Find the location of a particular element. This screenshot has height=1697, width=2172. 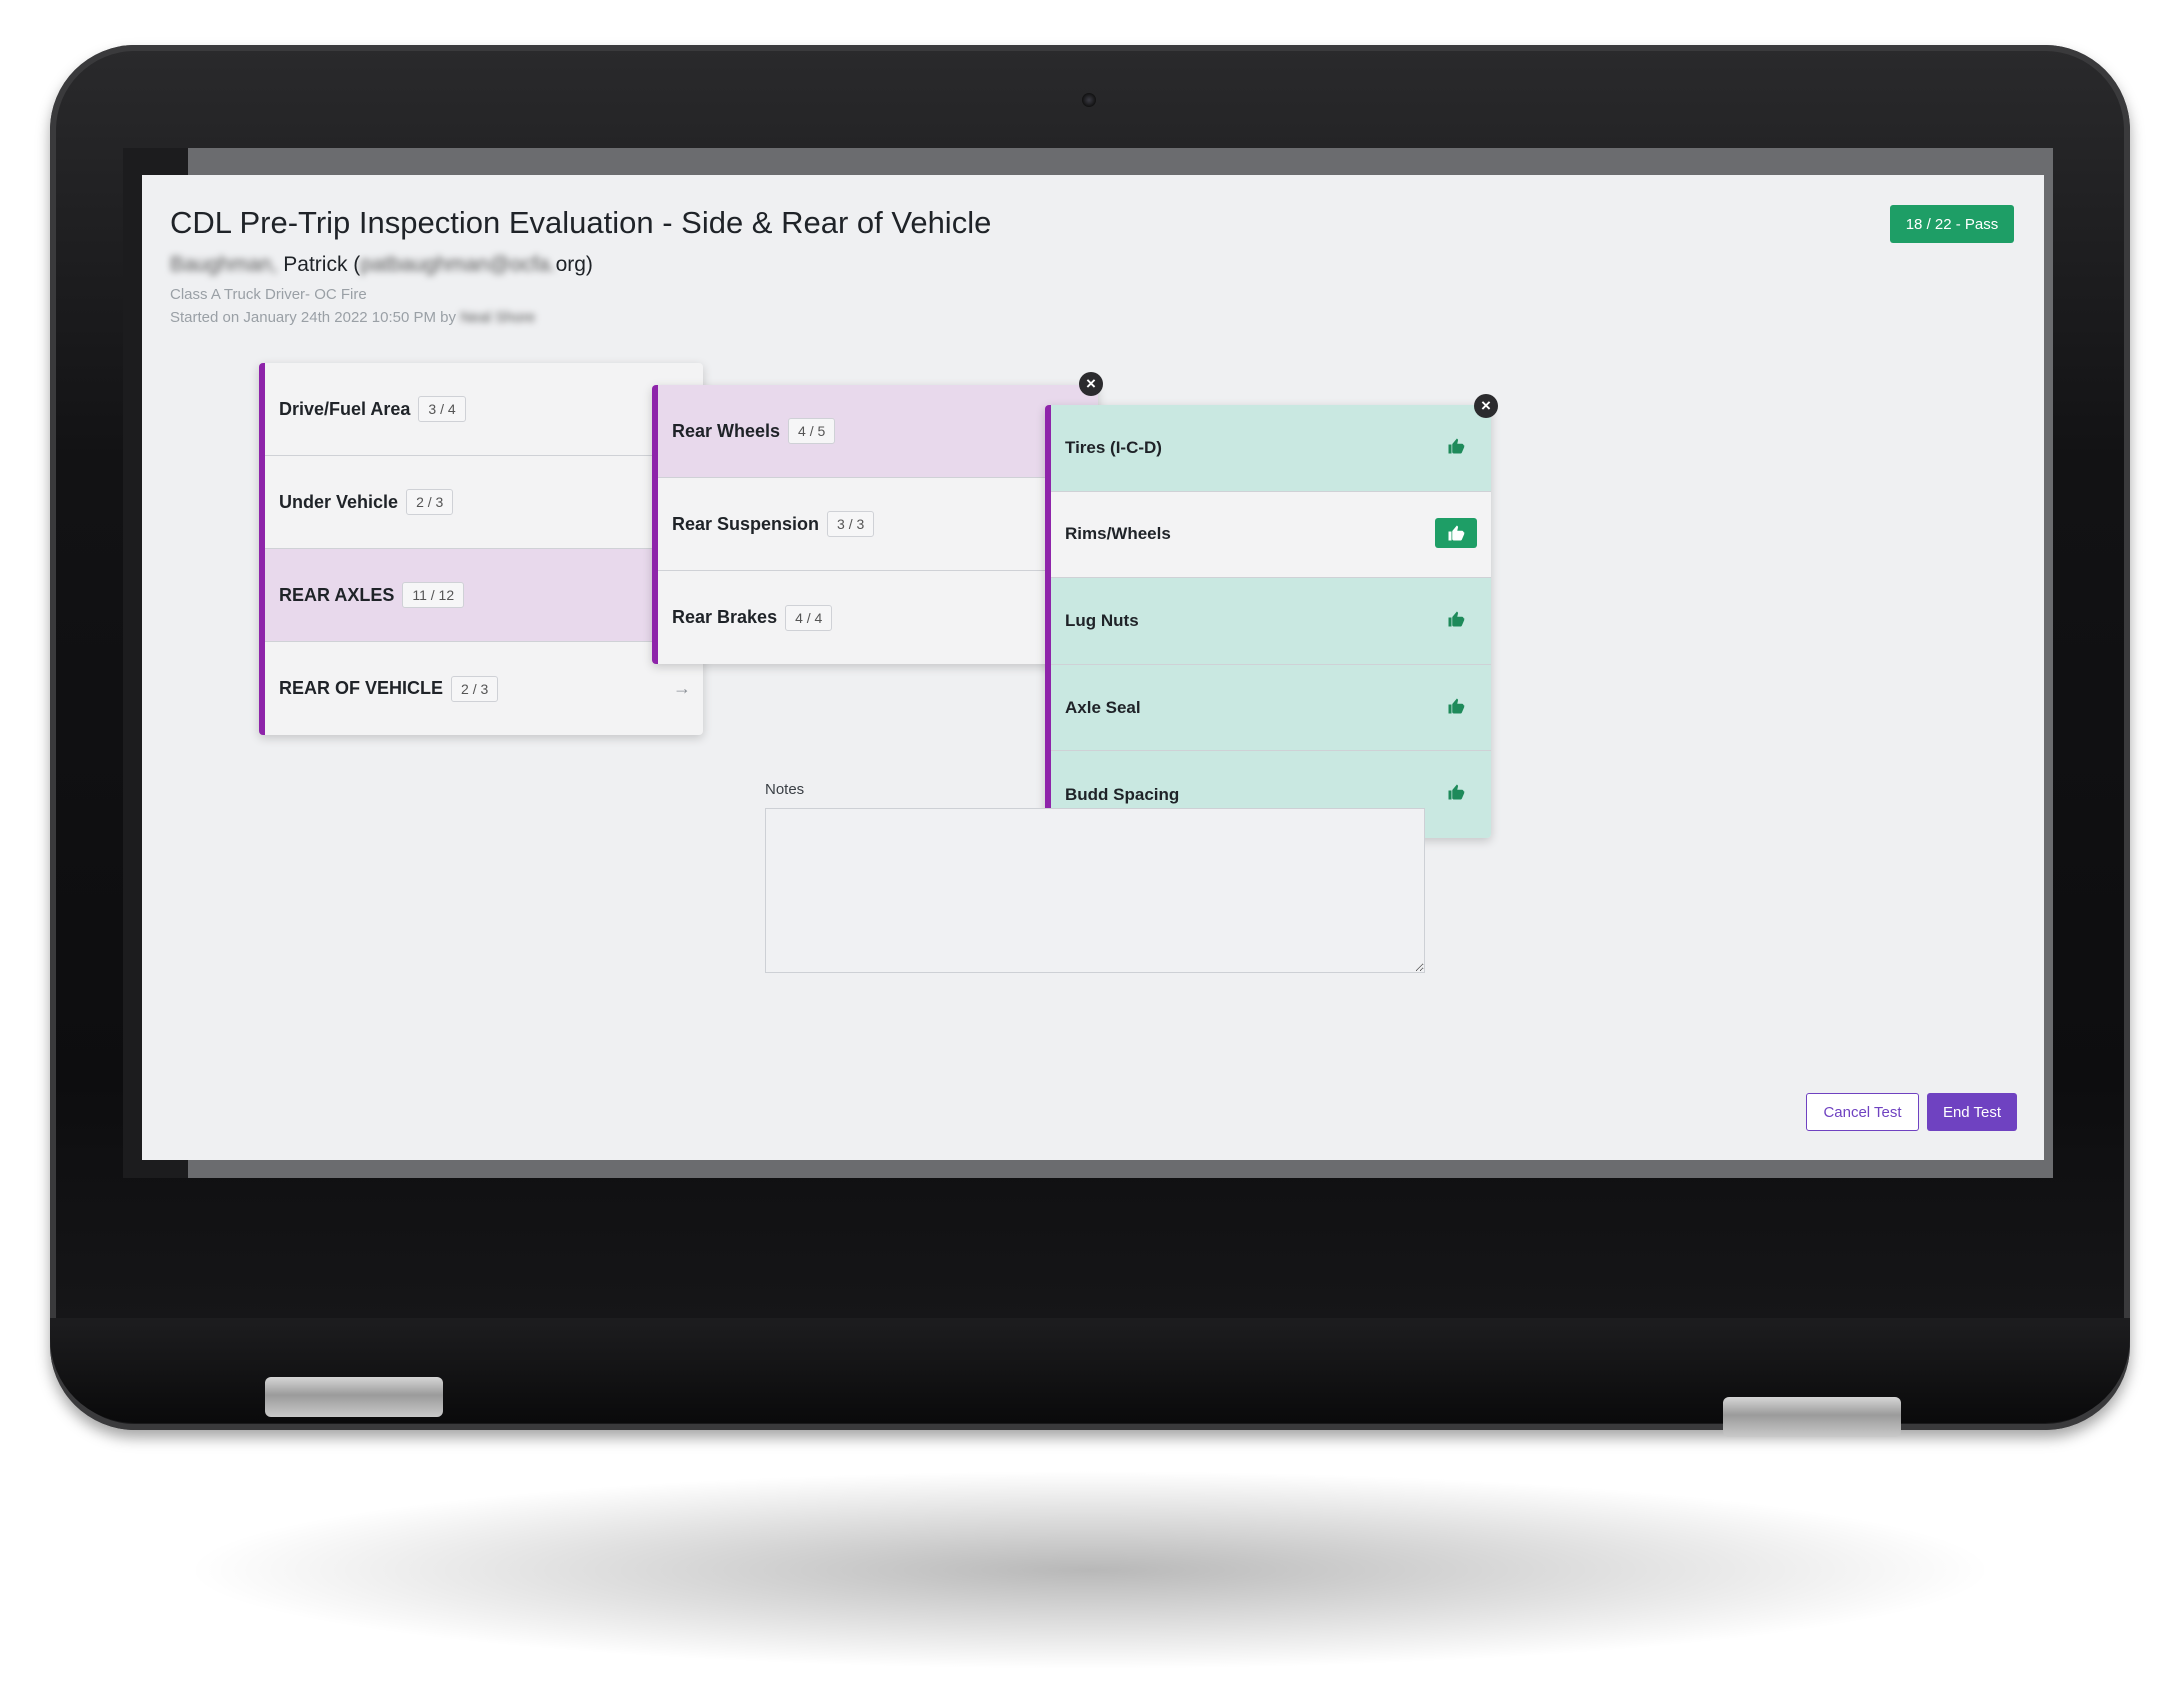

camera-icon is located at coordinates (1089, 100).